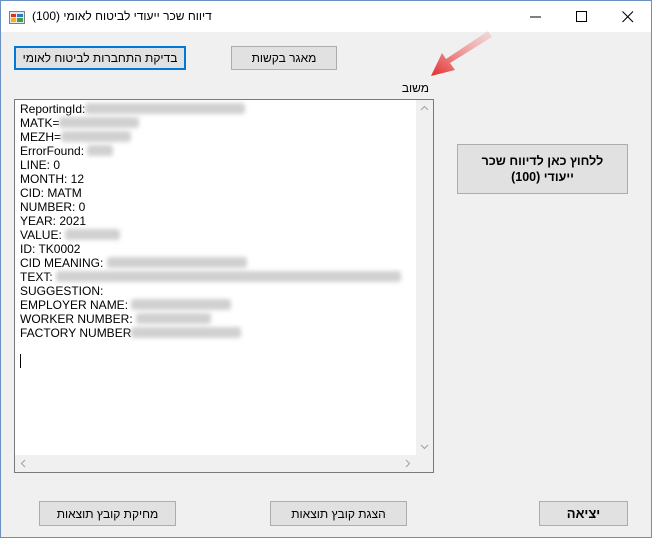 The height and width of the screenshot is (538, 652). Describe the element at coordinates (210, 179) in the screenshot. I see `response-line: MONTH: 12` at that location.